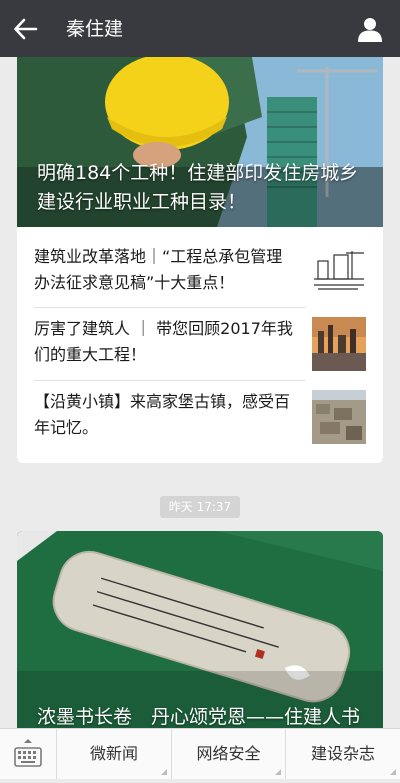  What do you see at coordinates (198, 187) in the screenshot?
I see `hero-title: 明确184个工种！住建部印发住房城乡建设行业职业工种目录！` at bounding box center [198, 187].